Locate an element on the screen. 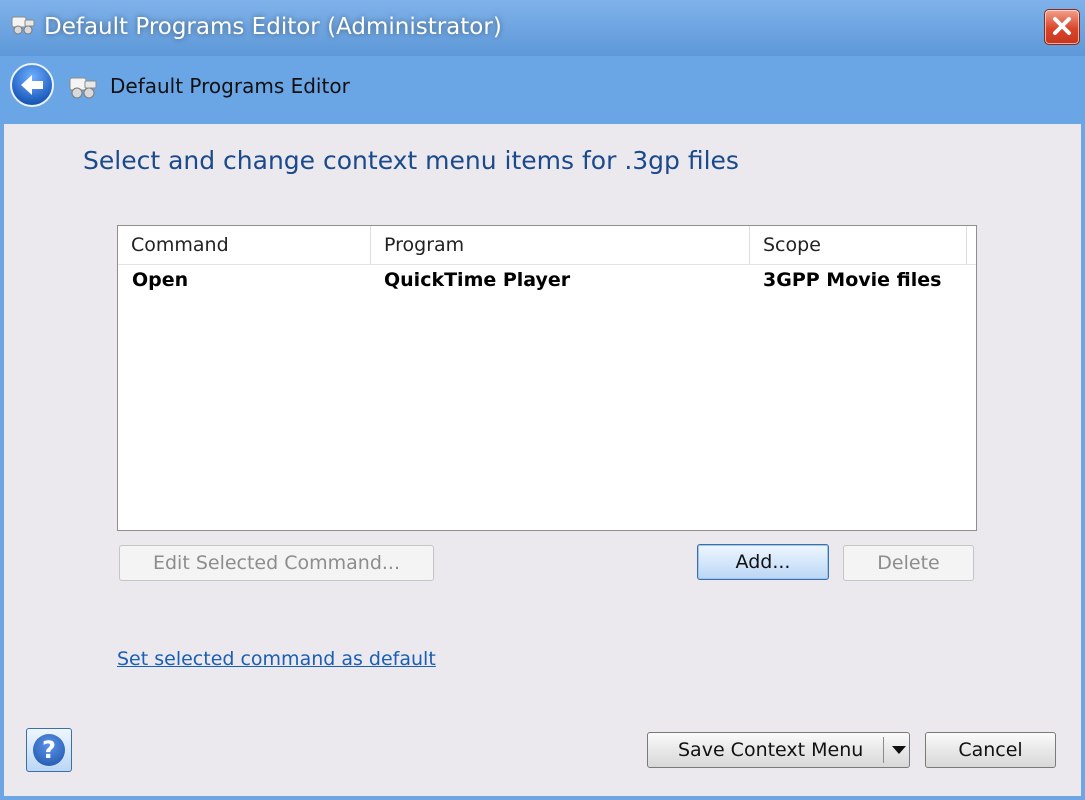  save-context-menu-button: Save Context Menu is located at coordinates (778, 750).